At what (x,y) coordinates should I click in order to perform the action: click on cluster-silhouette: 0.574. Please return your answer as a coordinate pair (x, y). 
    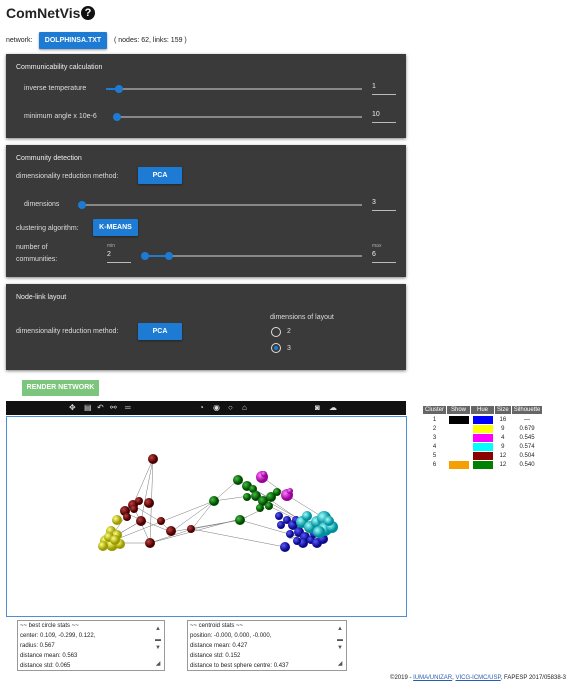
    Looking at the image, I should click on (527, 446).